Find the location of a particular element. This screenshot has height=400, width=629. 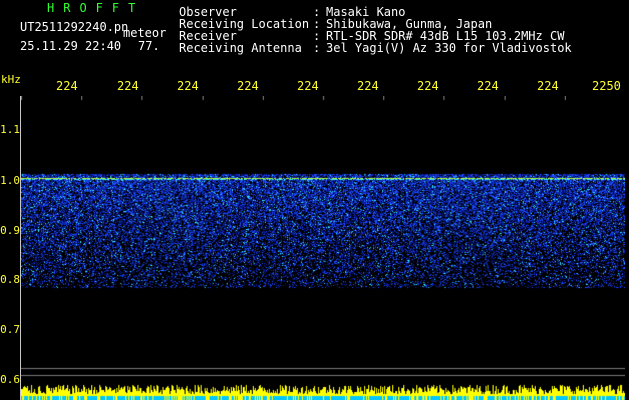

y-tick-0.7: 0.7 is located at coordinates (10, 329).